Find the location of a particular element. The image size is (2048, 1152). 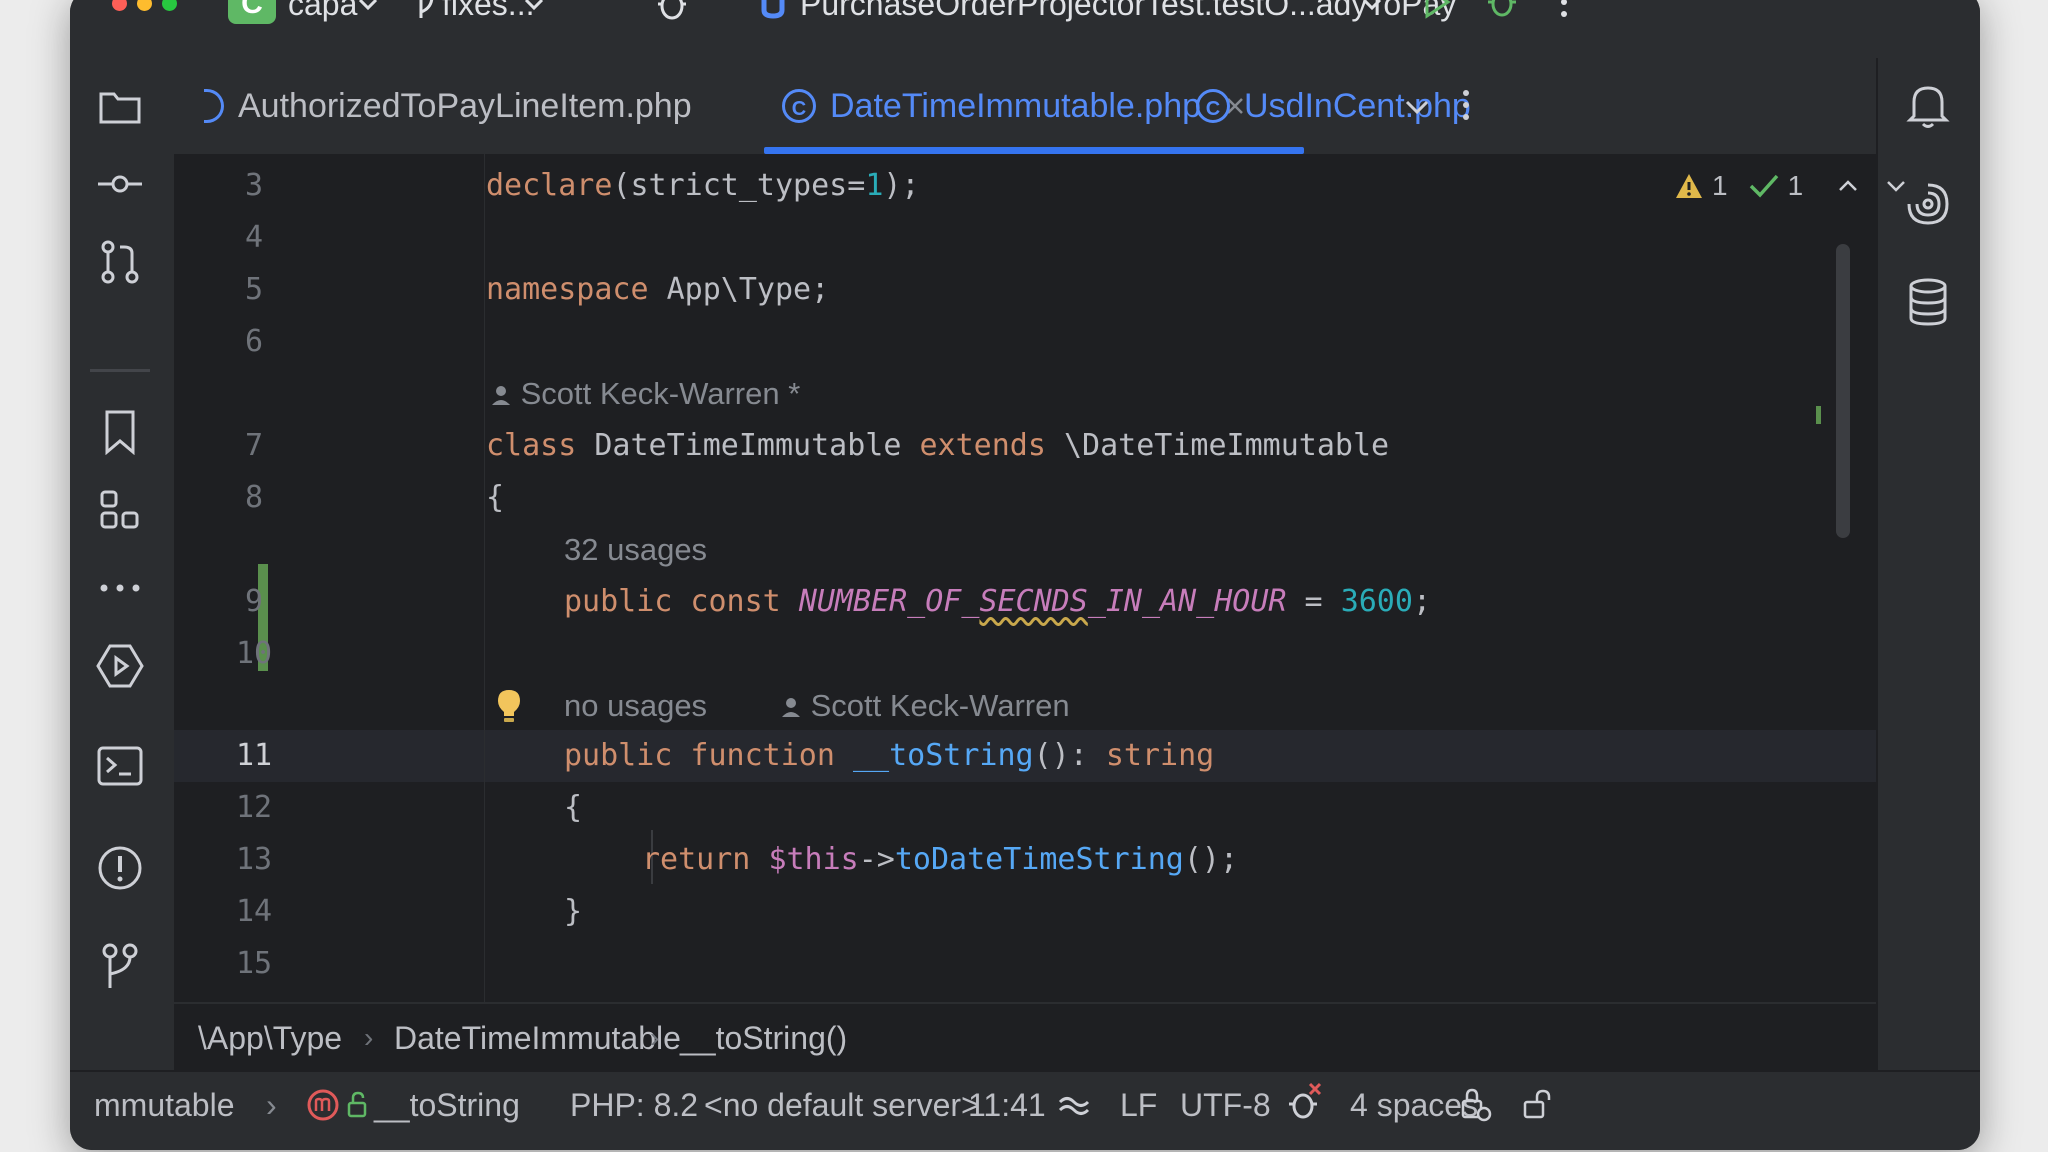

structure-icon is located at coordinates (120, 510).